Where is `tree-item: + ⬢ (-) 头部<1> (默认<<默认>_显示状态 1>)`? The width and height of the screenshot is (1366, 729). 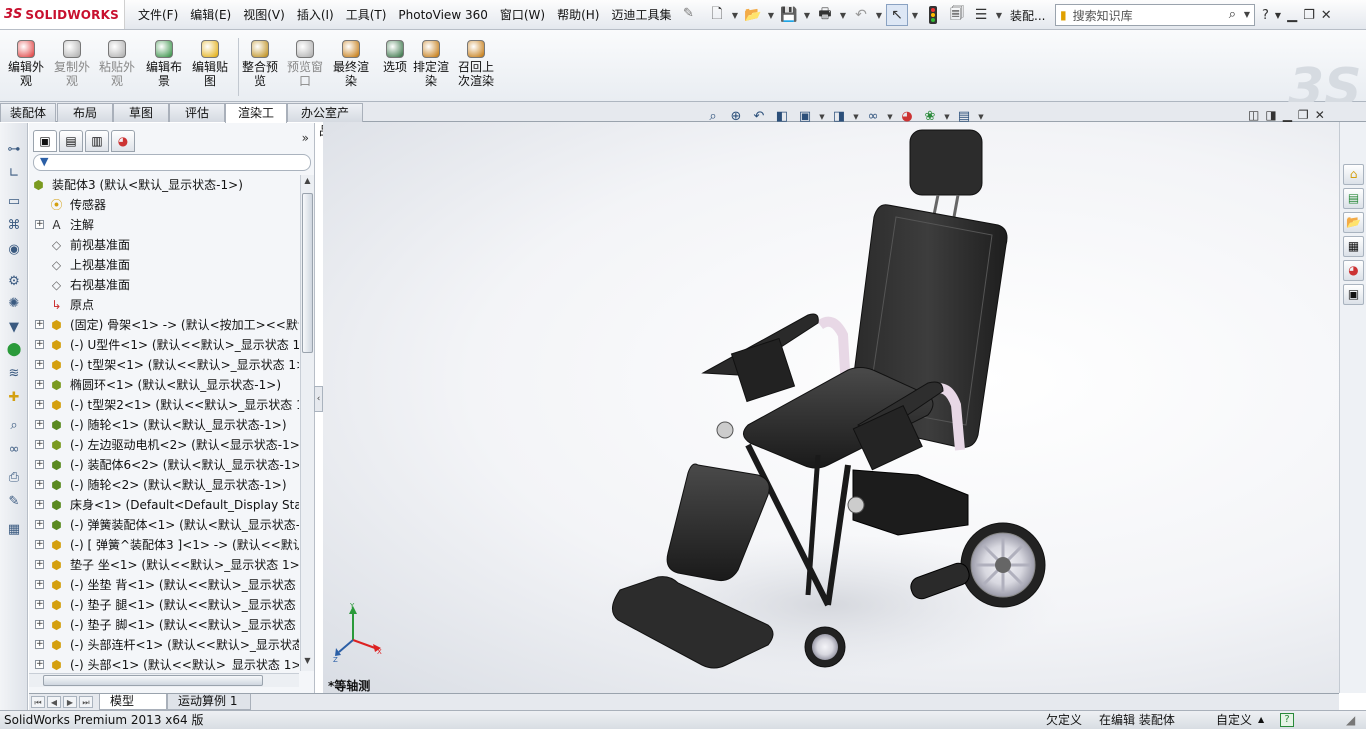 tree-item: + ⬢ (-) 头部<1> (默认<<默认>_显示状态 1>) is located at coordinates (164, 663).